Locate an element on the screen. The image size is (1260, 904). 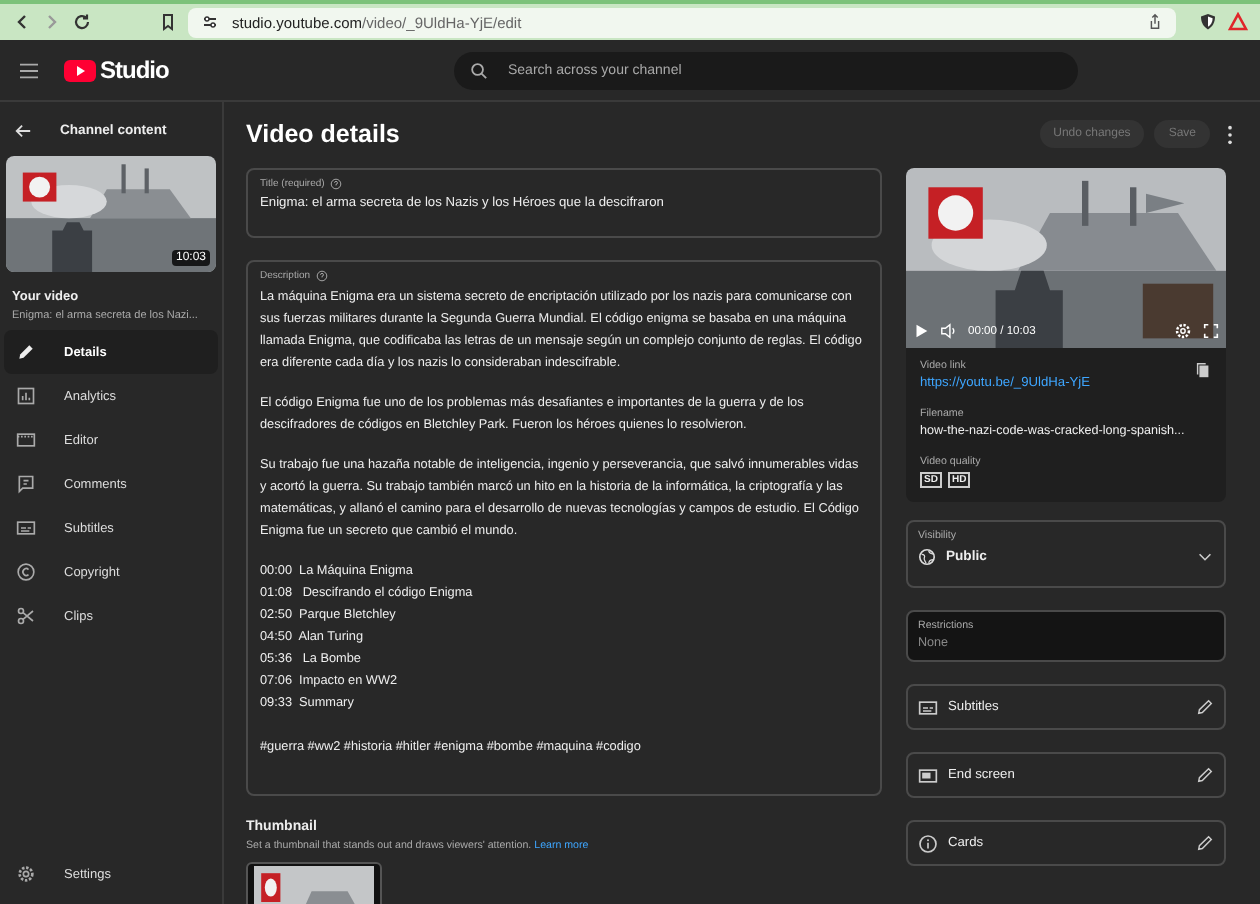
more-options-icon is located at coordinates (1230, 134).